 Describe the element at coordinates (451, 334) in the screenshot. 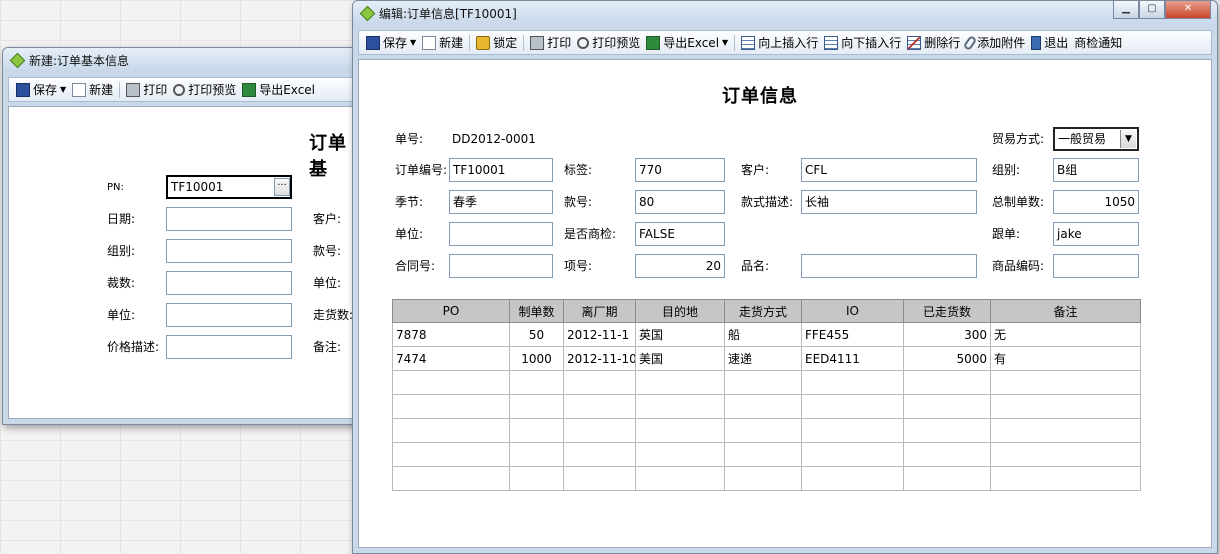

I see `table-cell: 7878` at that location.